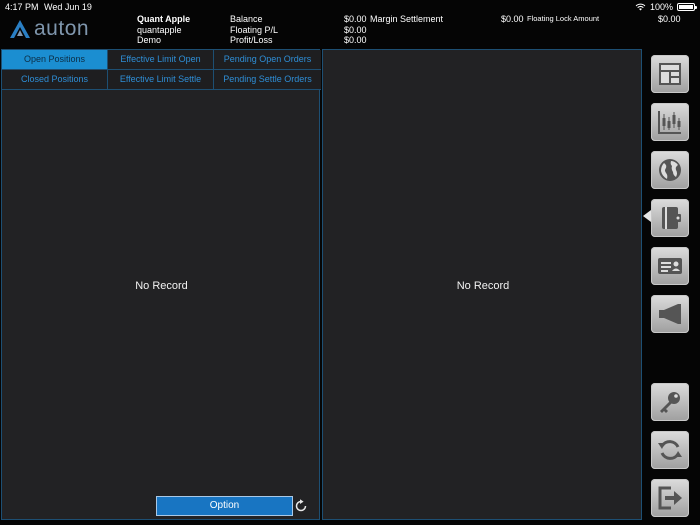 The image size is (700, 525). I want to click on refresh-icon, so click(301, 506).